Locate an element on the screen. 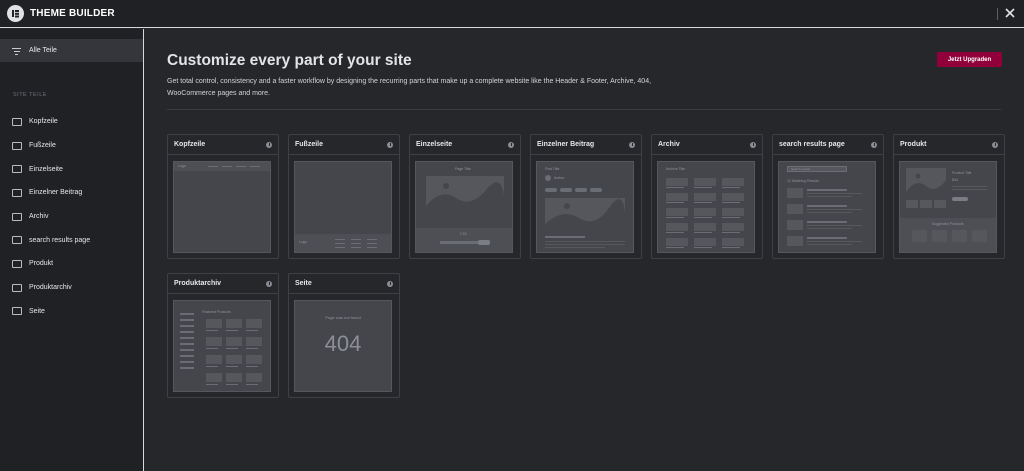  sidebar-item-footer: Fußzeile is located at coordinates (71, 146).